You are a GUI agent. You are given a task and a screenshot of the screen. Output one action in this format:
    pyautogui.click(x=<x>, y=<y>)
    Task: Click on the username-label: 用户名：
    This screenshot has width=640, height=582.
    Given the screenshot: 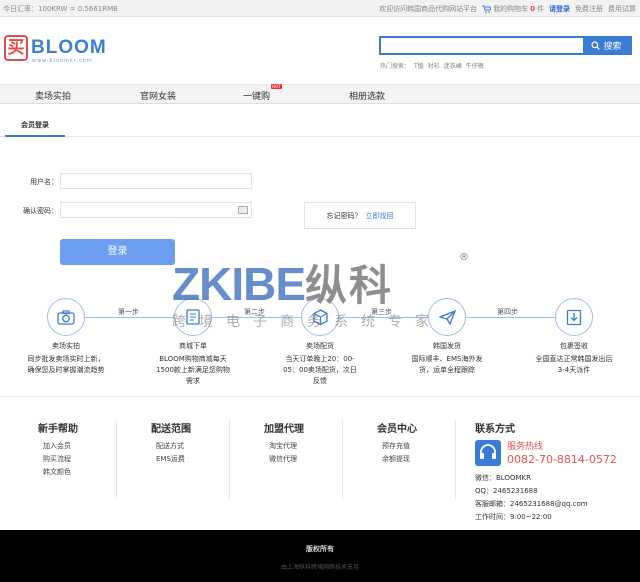 What is the action you would take?
    pyautogui.click(x=44, y=182)
    